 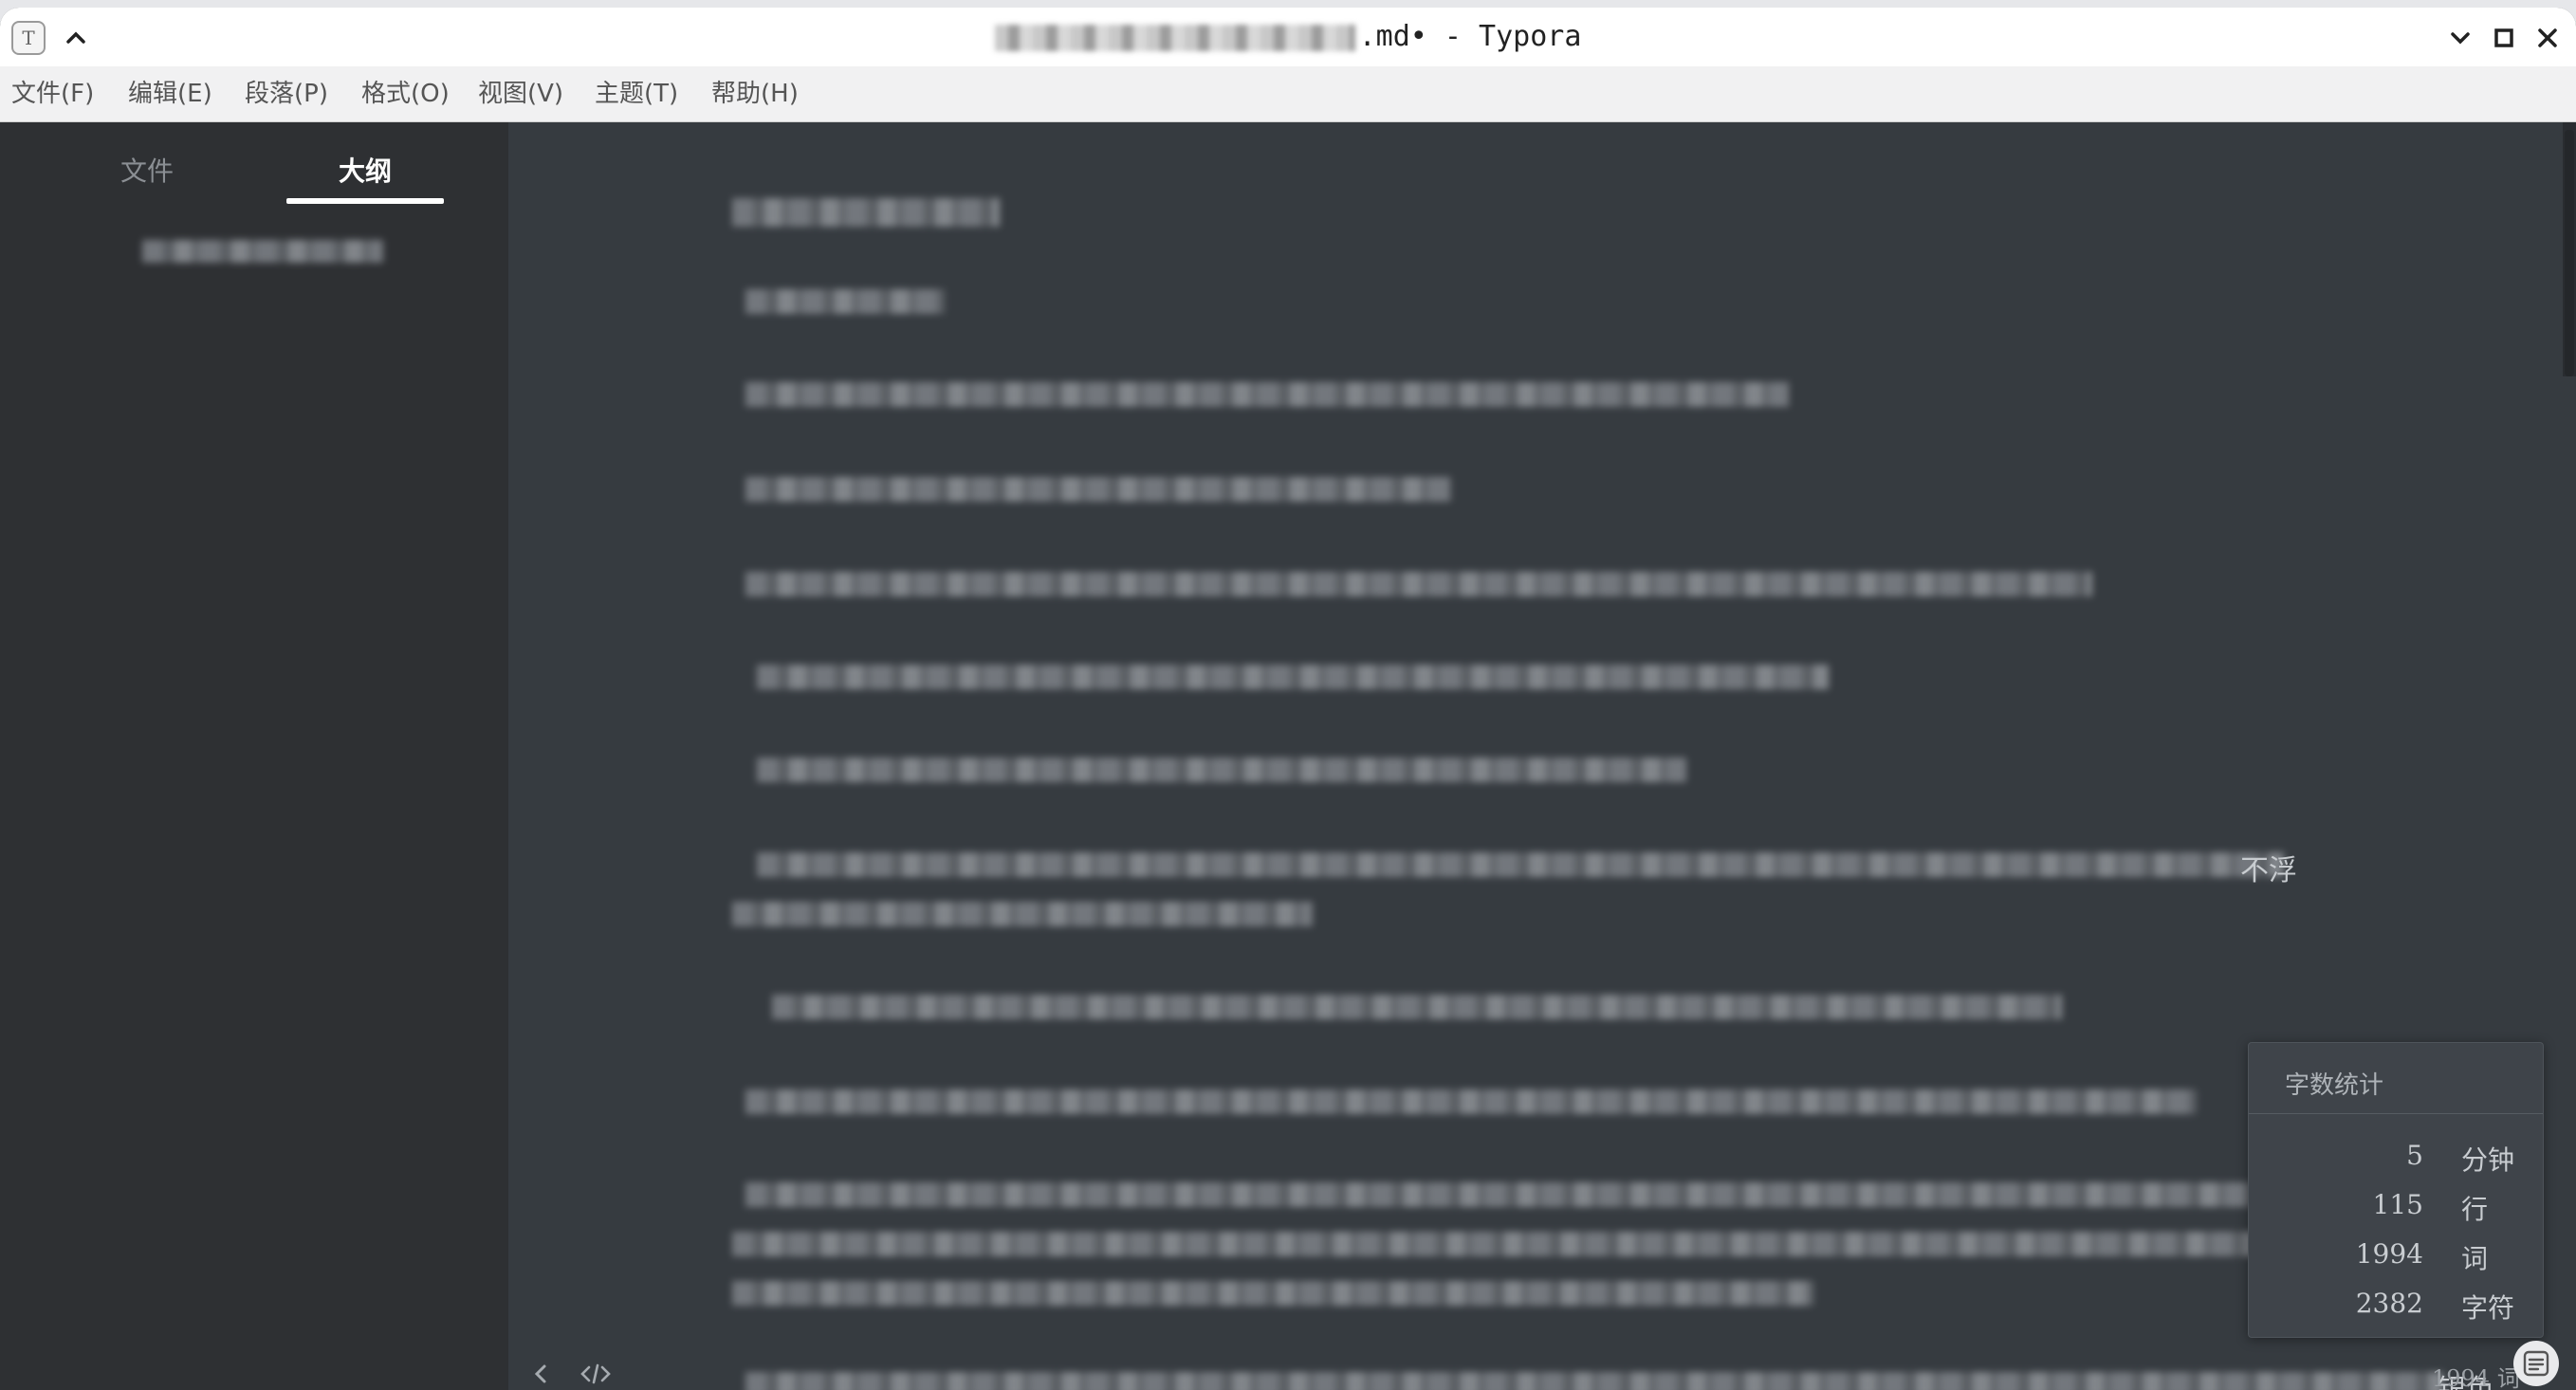 I want to click on visible-text-fragment: 不浮, so click(x=2268, y=871).